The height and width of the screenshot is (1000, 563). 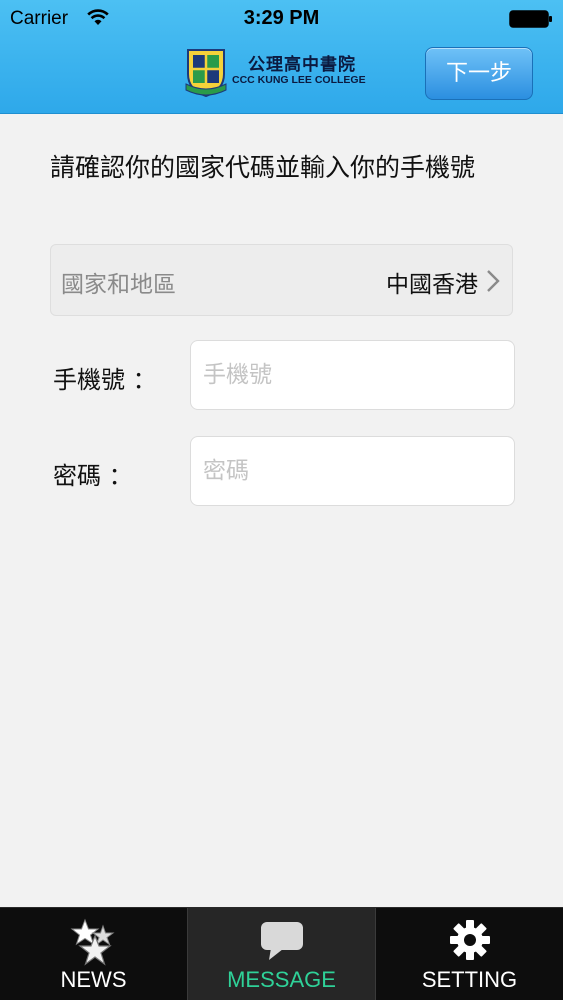 What do you see at coordinates (432, 285) in the screenshot?
I see `region-value: 中國香港` at bounding box center [432, 285].